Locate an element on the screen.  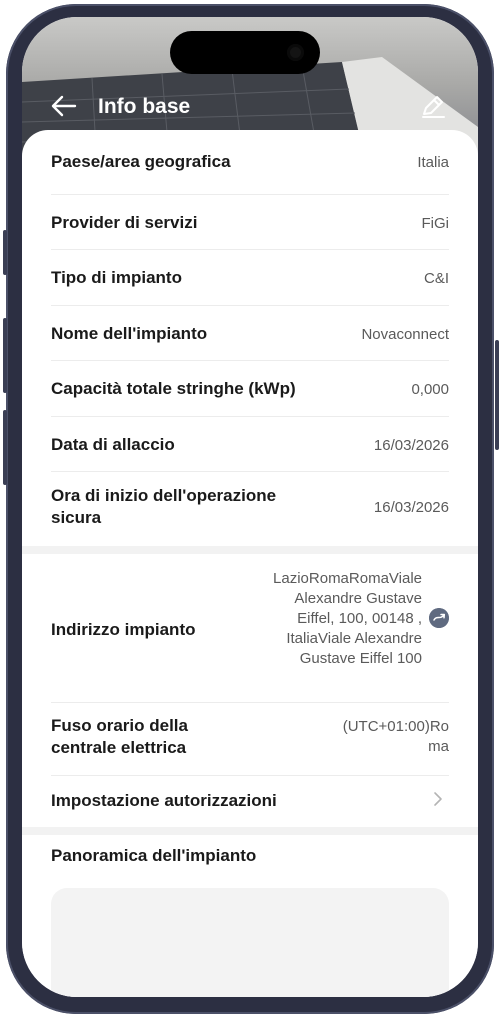
string-capacity-label: Capacità totale stringhe (kWp) is located at coordinates (173, 388).